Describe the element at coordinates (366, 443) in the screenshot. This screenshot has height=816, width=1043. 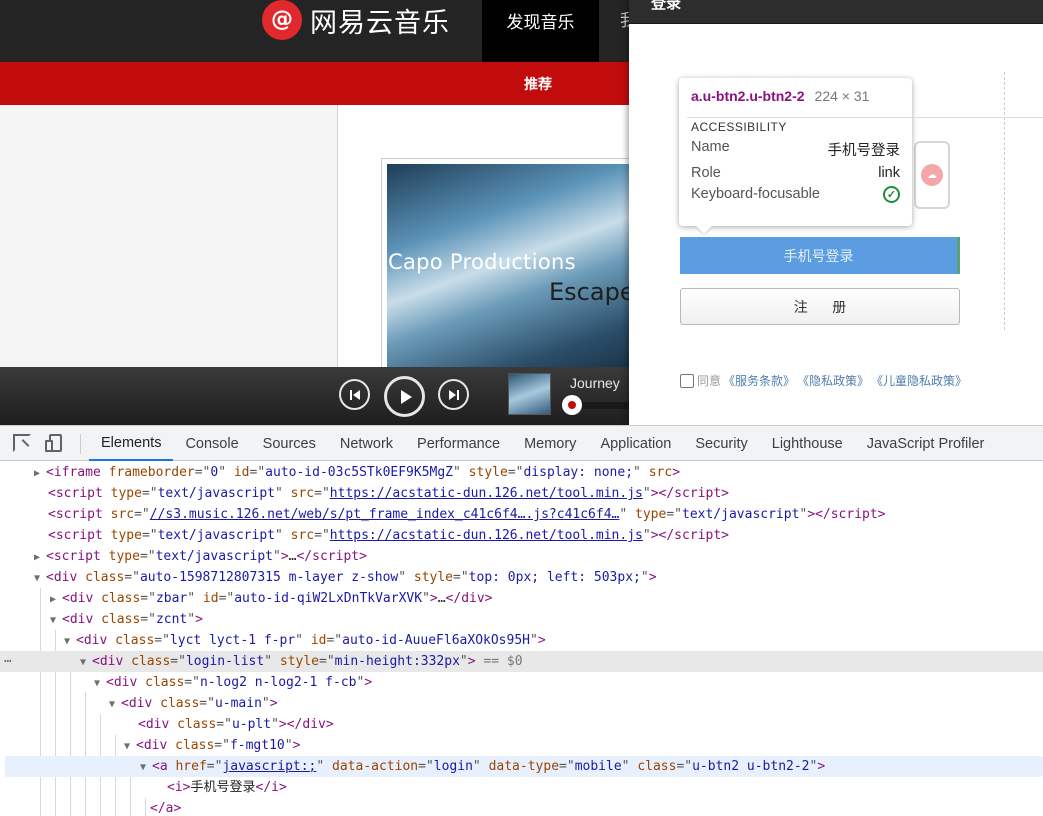
I see `tab-network: Network` at that location.